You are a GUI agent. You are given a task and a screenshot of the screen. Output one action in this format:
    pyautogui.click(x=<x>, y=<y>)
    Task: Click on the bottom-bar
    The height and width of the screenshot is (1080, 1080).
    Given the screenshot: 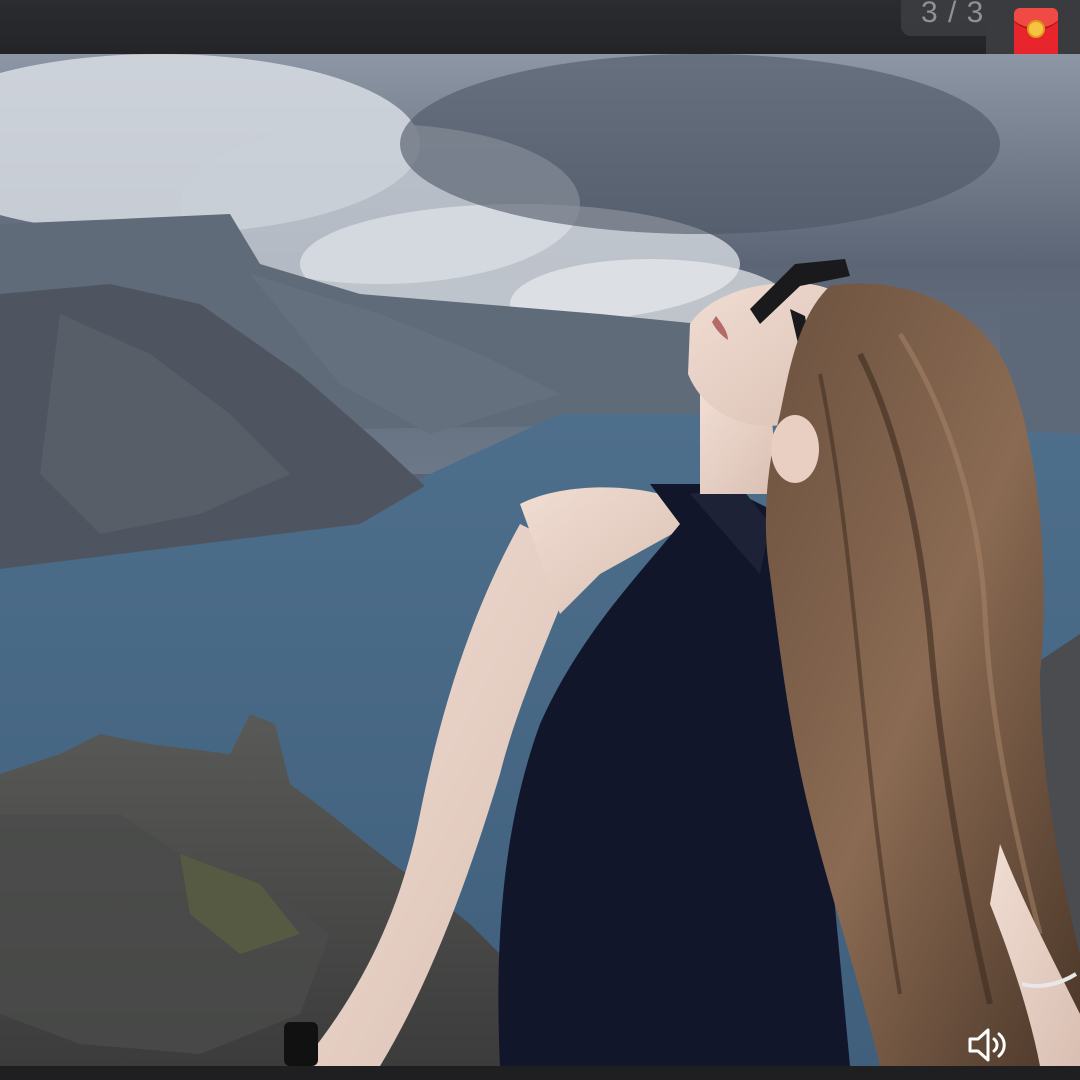 What is the action you would take?
    pyautogui.click(x=540, y=1073)
    